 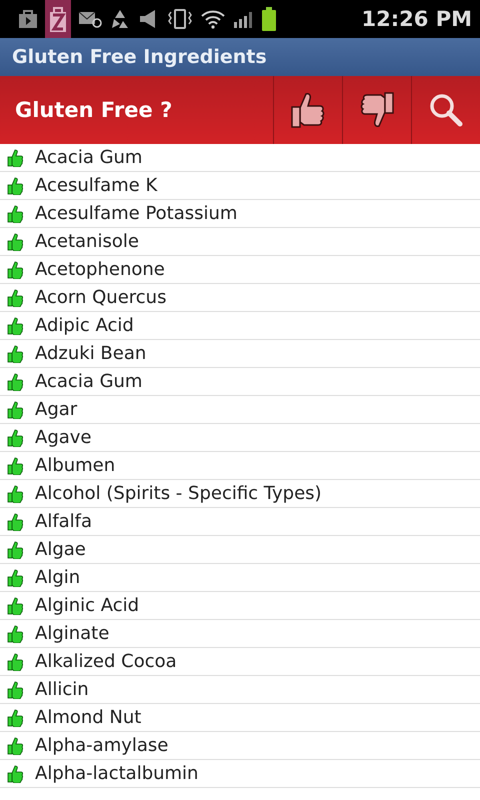 I want to click on ingredient-name: Adzuki Bean, so click(x=90, y=353).